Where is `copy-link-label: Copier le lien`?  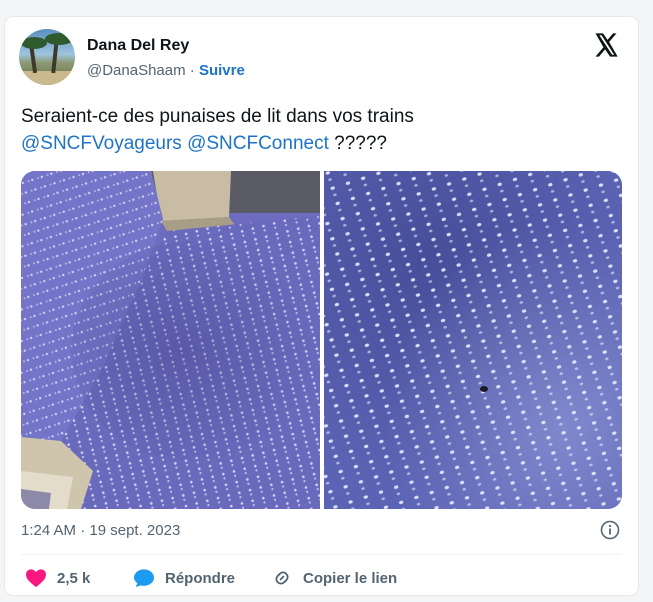
copy-link-label: Copier le lien is located at coordinates (350, 578).